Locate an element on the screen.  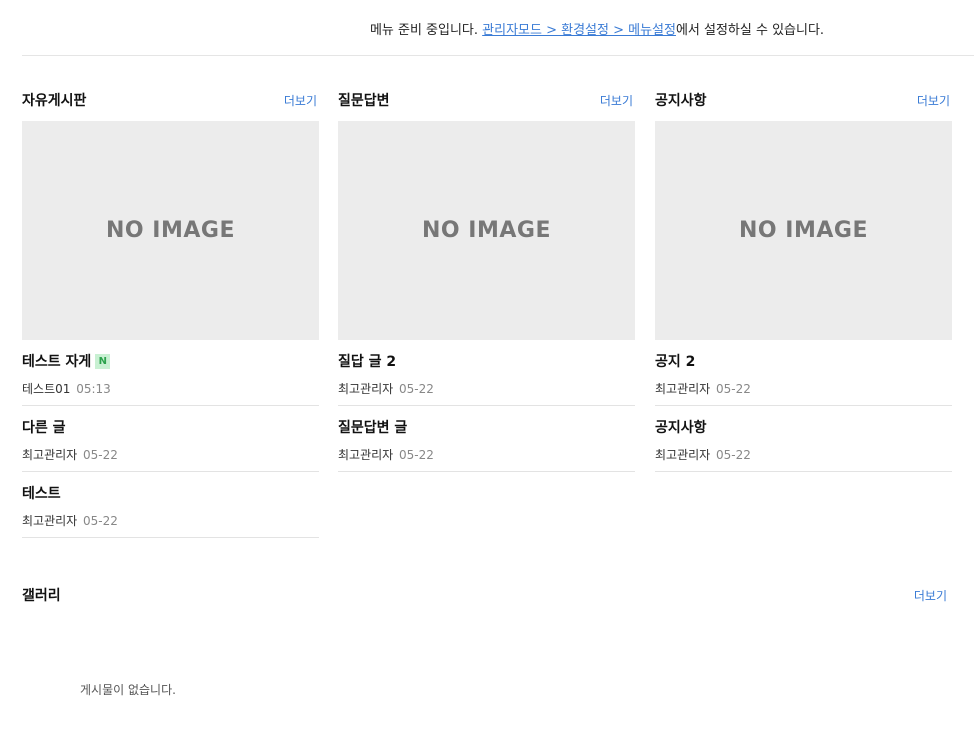
gallery-title: 갤러리 is located at coordinates (41, 596).